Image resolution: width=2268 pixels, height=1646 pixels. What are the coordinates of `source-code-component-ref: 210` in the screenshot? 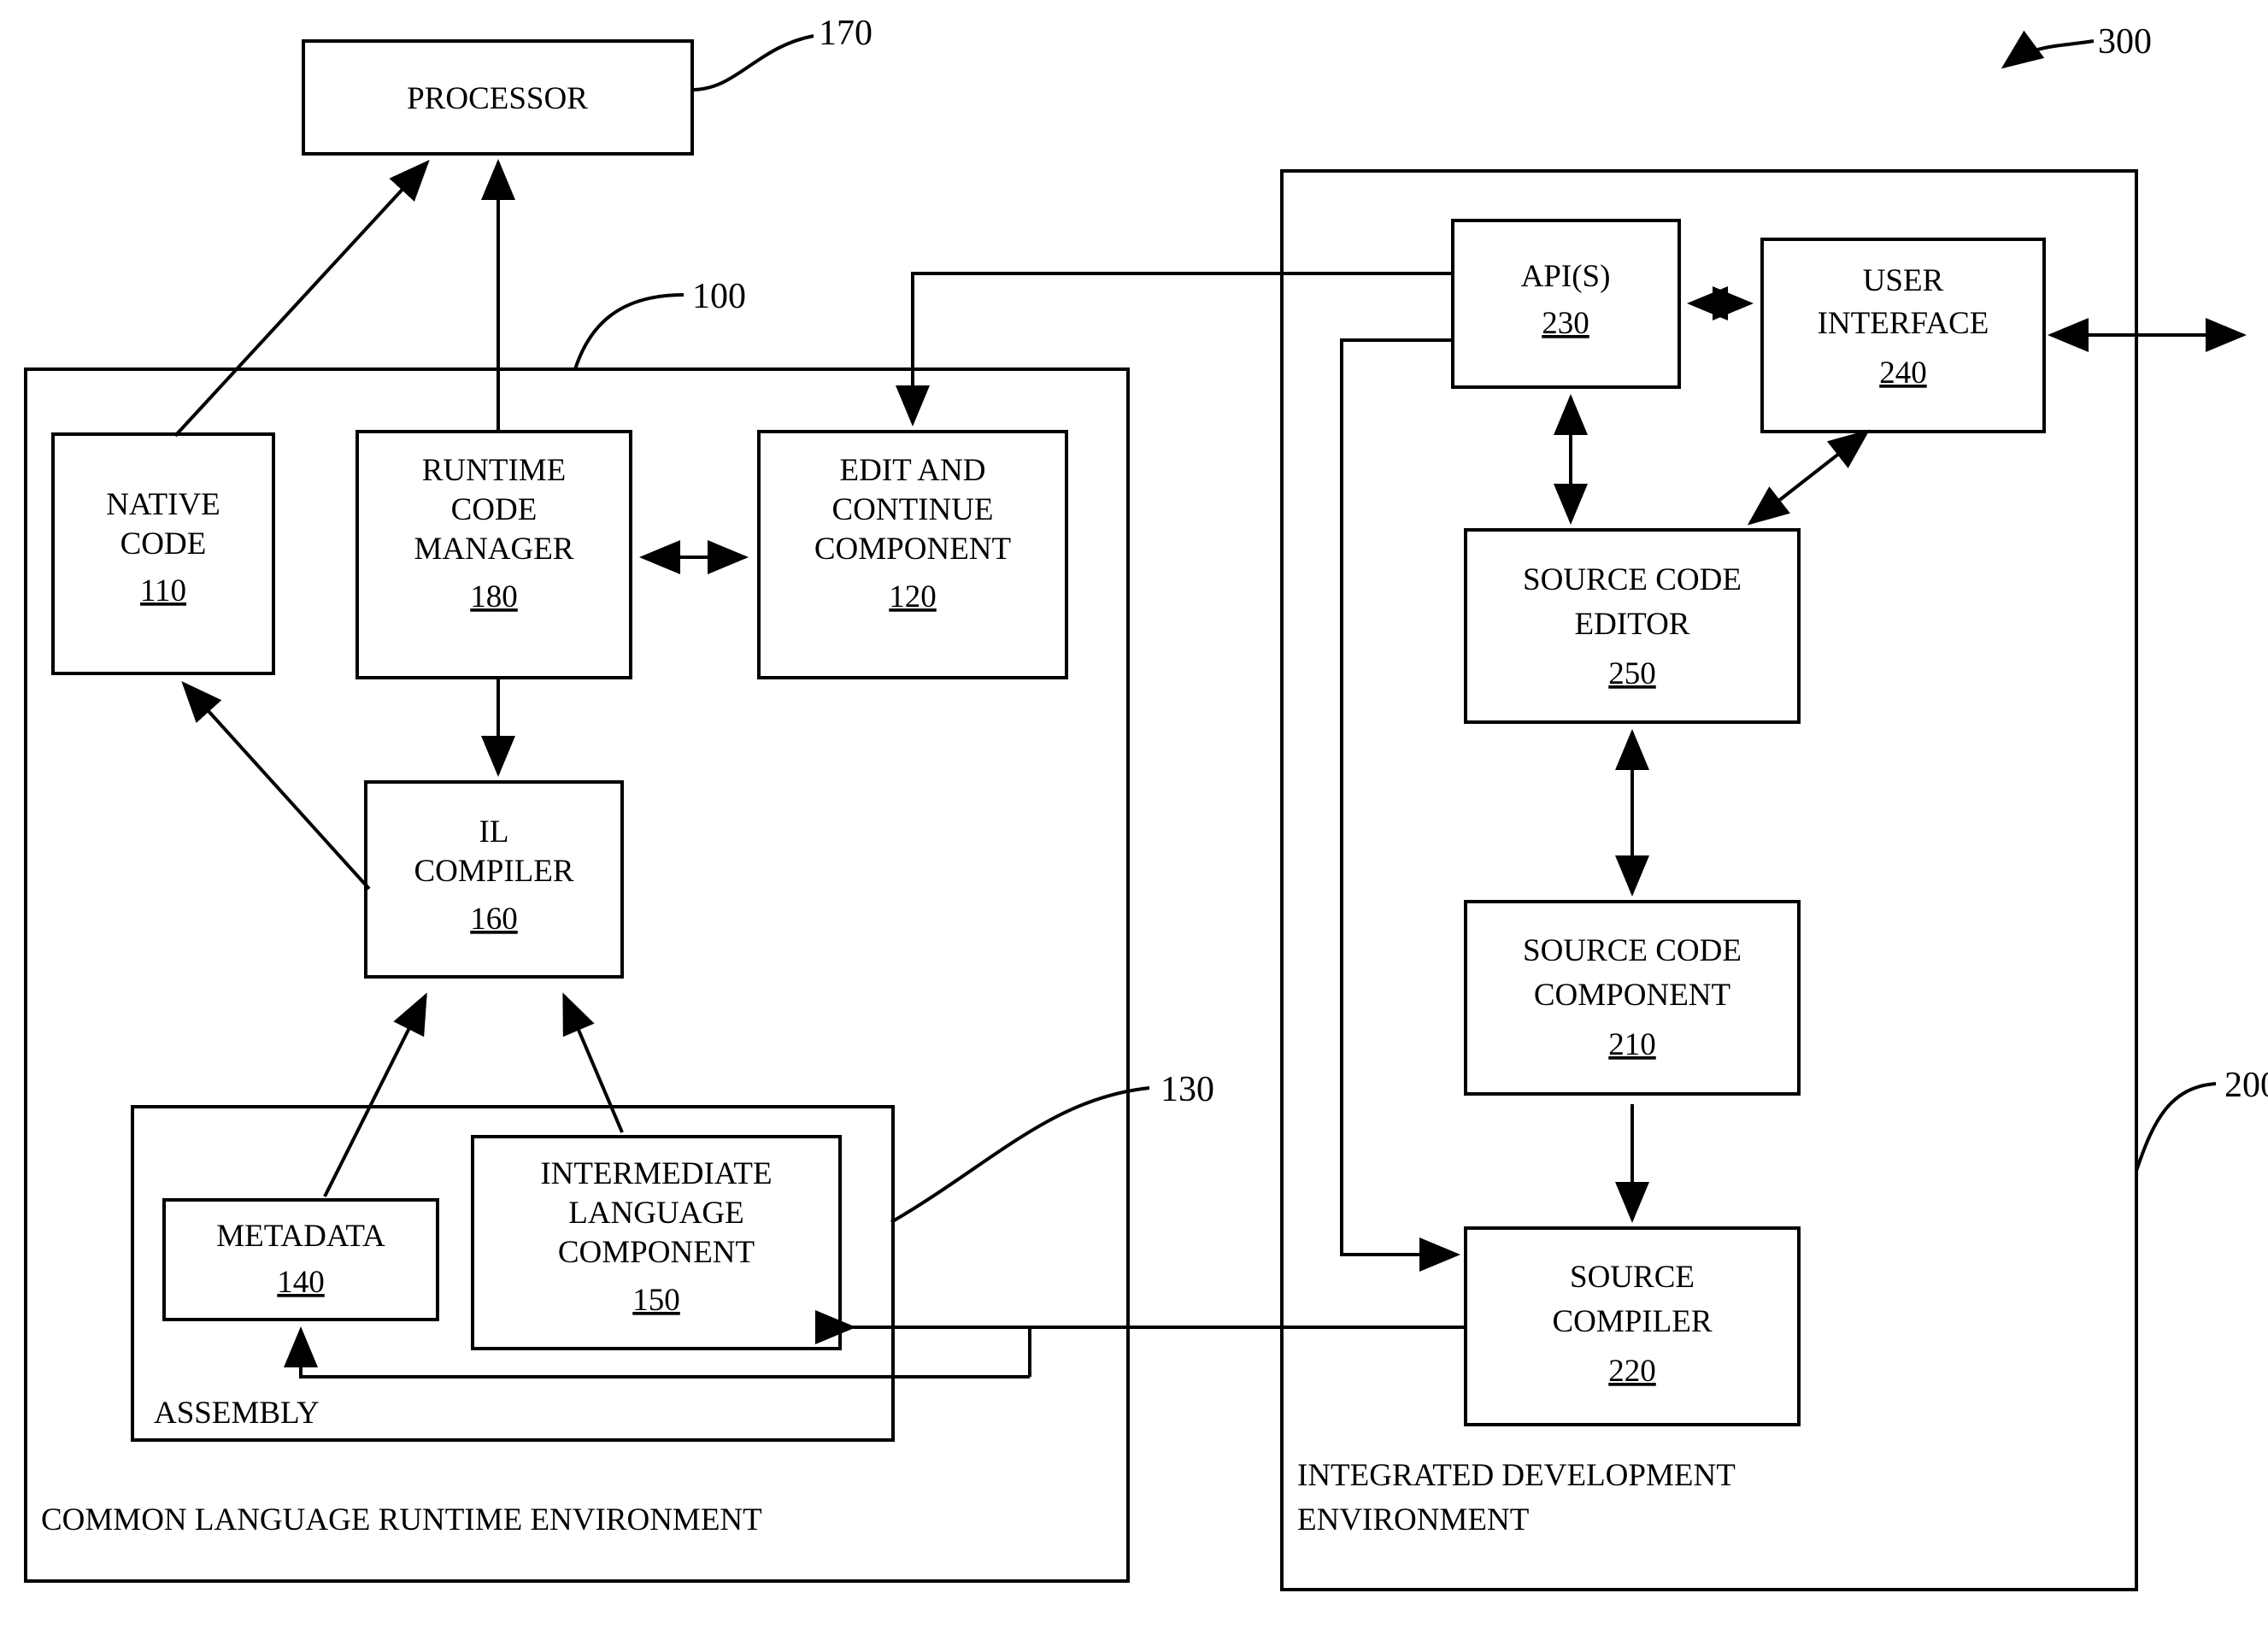 It's located at (1632, 1044).